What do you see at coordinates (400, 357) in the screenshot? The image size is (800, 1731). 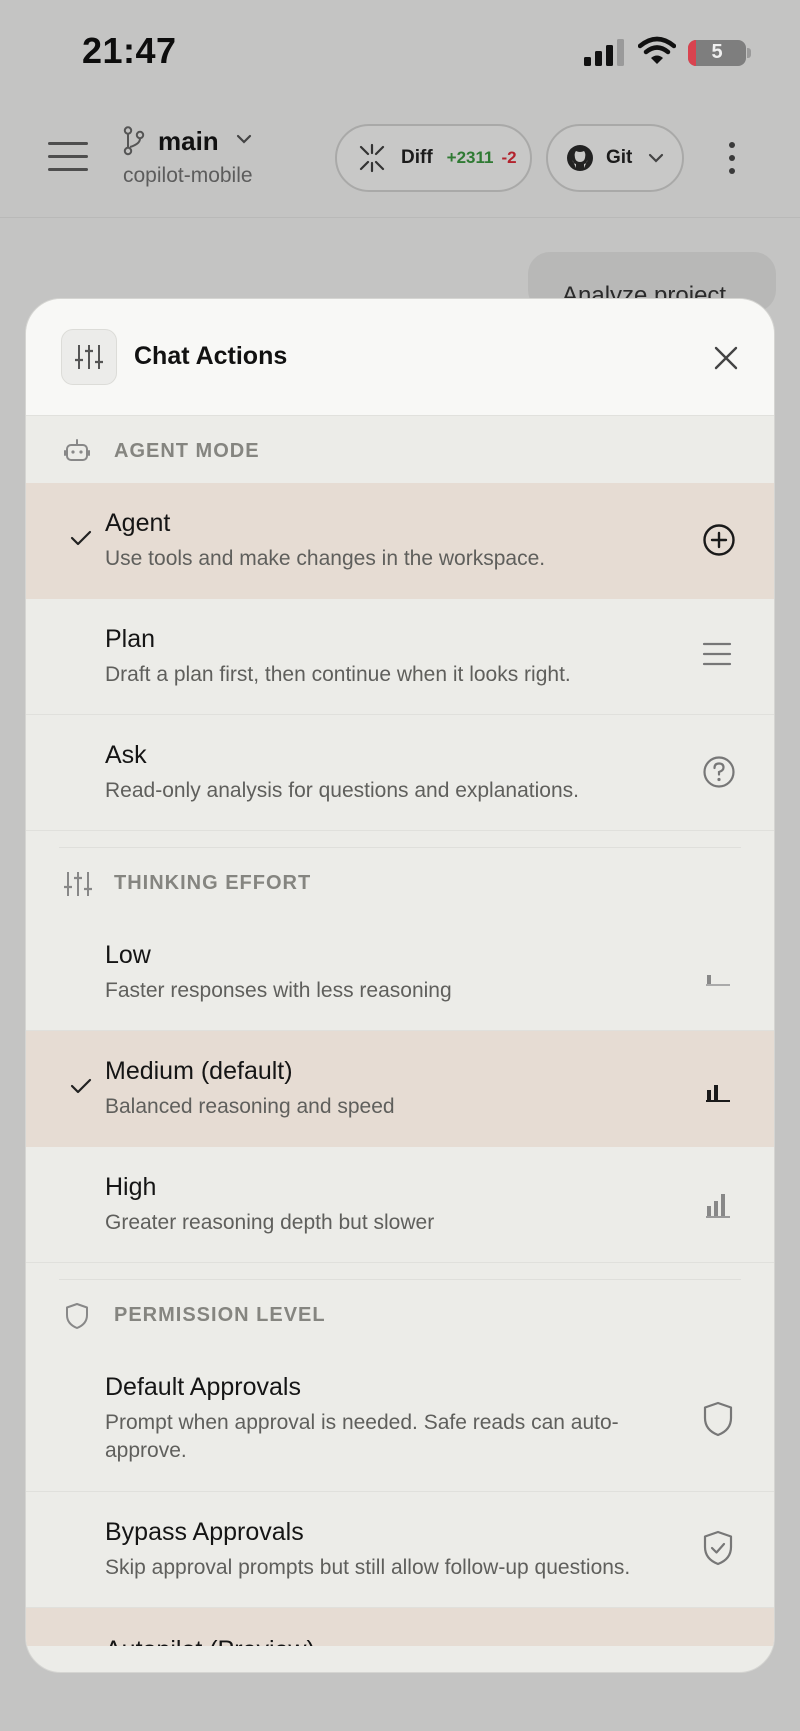 I see `sheet-header: Chat Actions` at bounding box center [400, 357].